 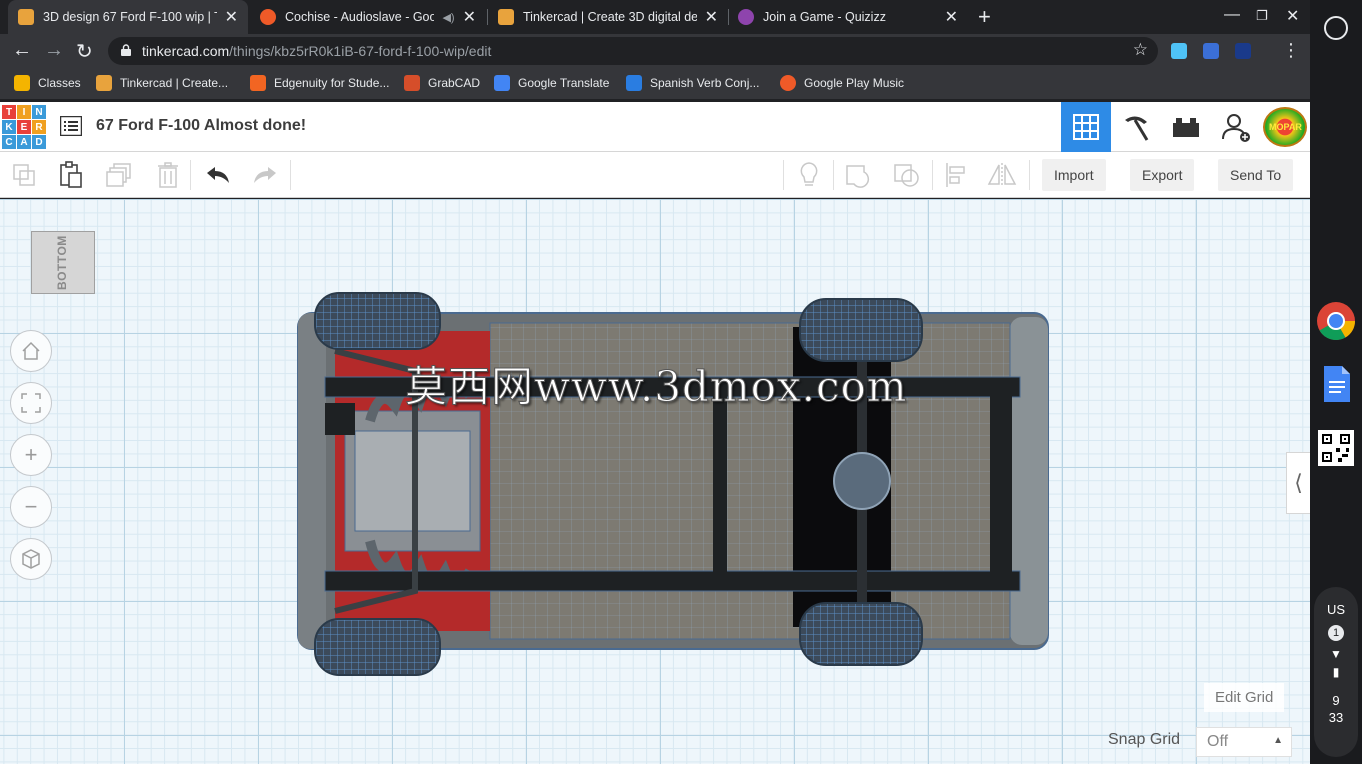 What do you see at coordinates (268, 17) in the screenshot?
I see `music-favicon-icon` at bounding box center [268, 17].